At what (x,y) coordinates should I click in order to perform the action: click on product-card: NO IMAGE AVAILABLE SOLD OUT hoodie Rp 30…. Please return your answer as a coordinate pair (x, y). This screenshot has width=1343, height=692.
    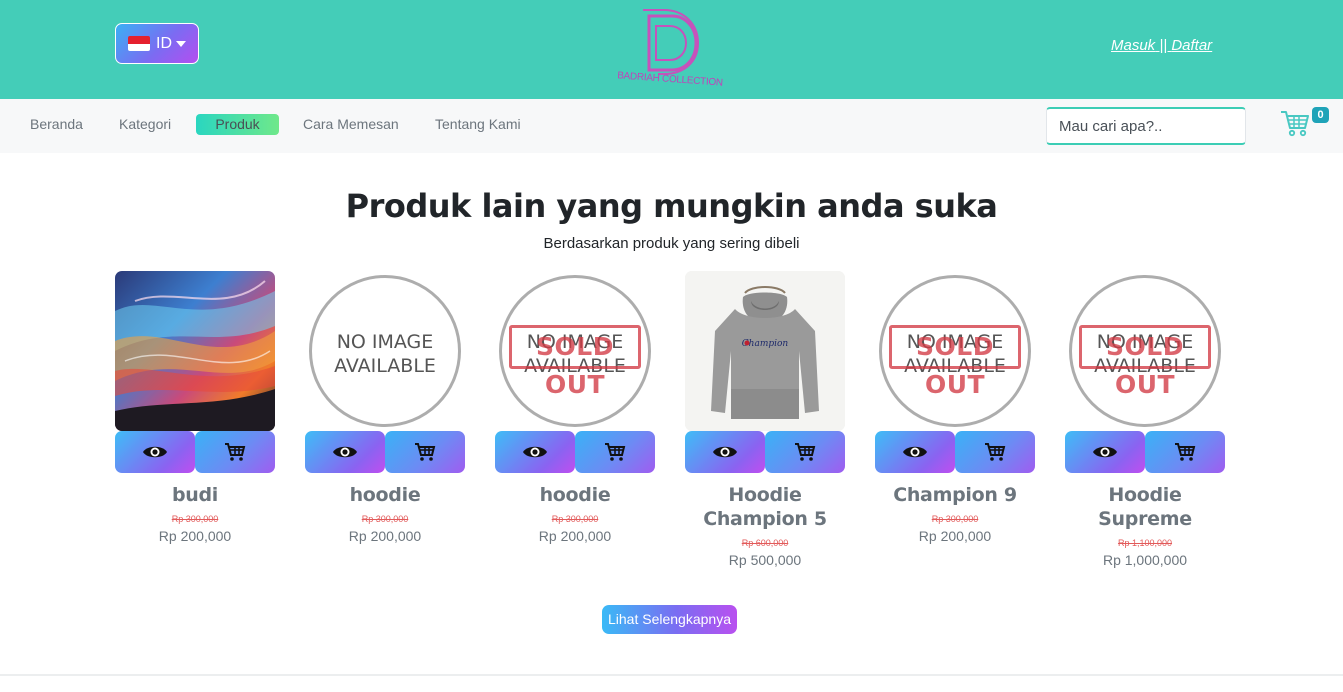
    Looking at the image, I should click on (575, 407).